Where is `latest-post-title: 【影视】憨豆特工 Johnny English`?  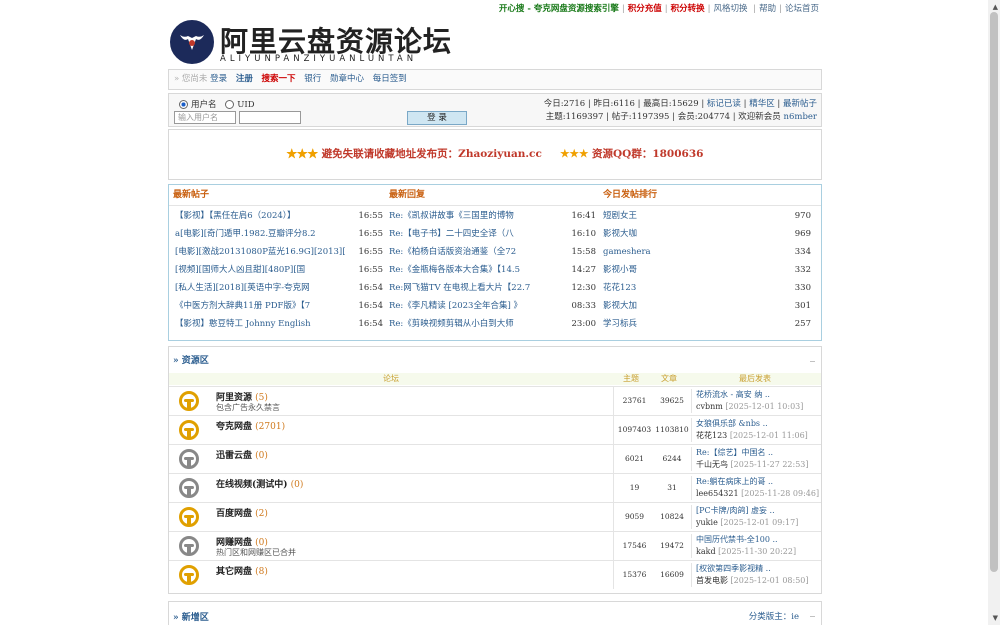 latest-post-title: 【影视】憨豆特工 Johnny English is located at coordinates (265, 324).